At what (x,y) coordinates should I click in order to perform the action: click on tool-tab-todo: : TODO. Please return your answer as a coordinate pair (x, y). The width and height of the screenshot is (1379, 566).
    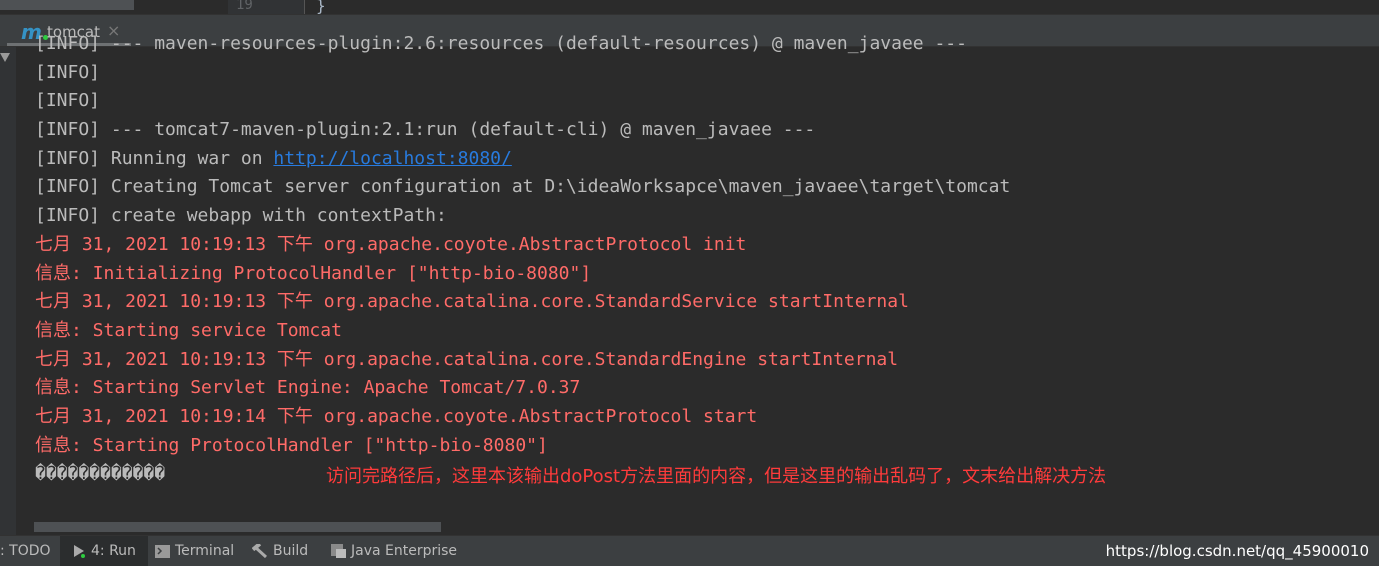
    Looking at the image, I should click on (26, 551).